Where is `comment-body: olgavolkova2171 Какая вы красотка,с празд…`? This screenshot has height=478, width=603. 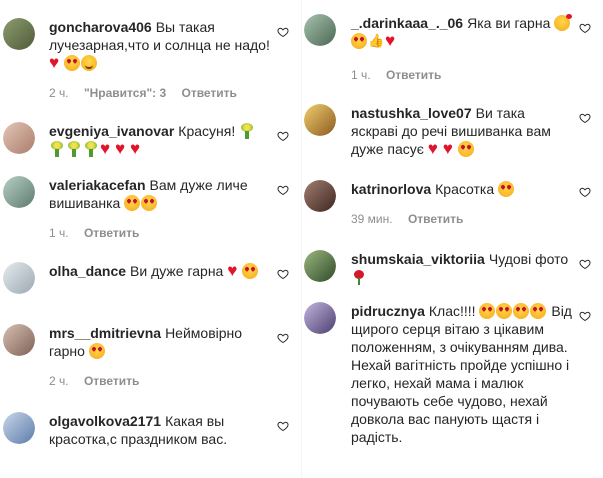 comment-body: olgavolkova2171 Какая вы красотка,с празд… is located at coordinates (161, 430).